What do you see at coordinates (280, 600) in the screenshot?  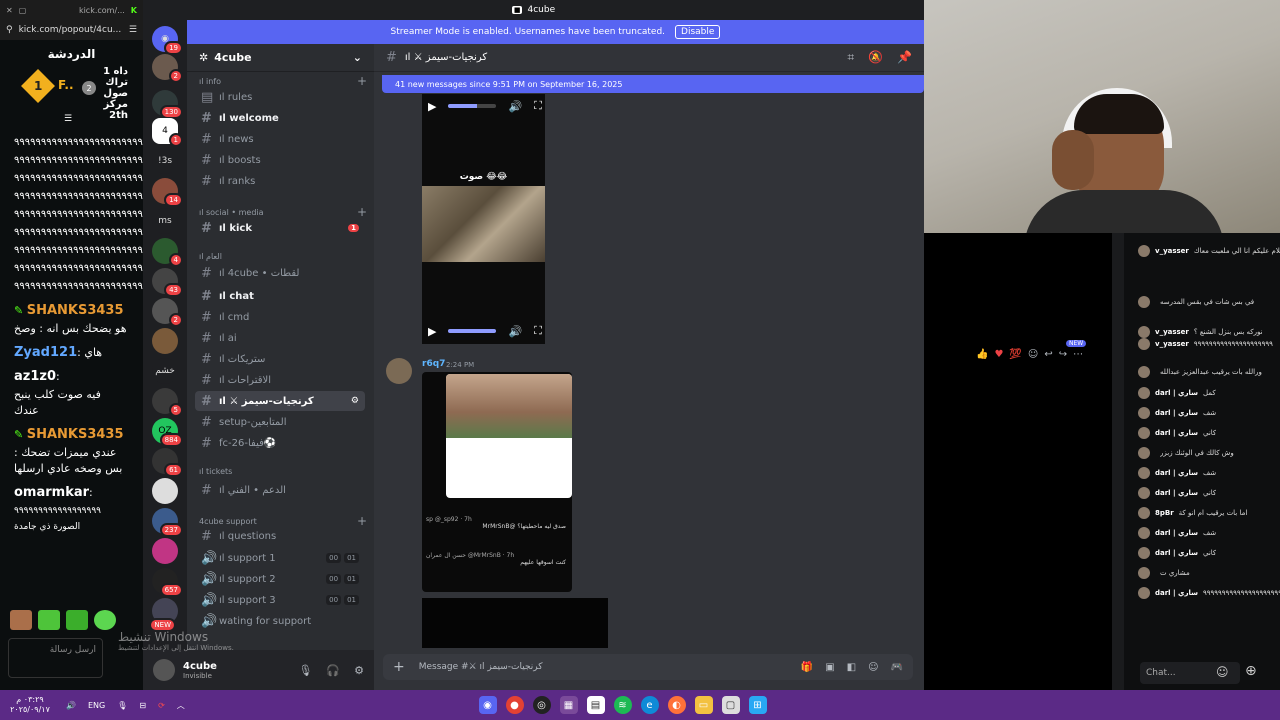 I see `voice-channel-support-3: 🔊 ıl support 3 00 01` at bounding box center [280, 600].